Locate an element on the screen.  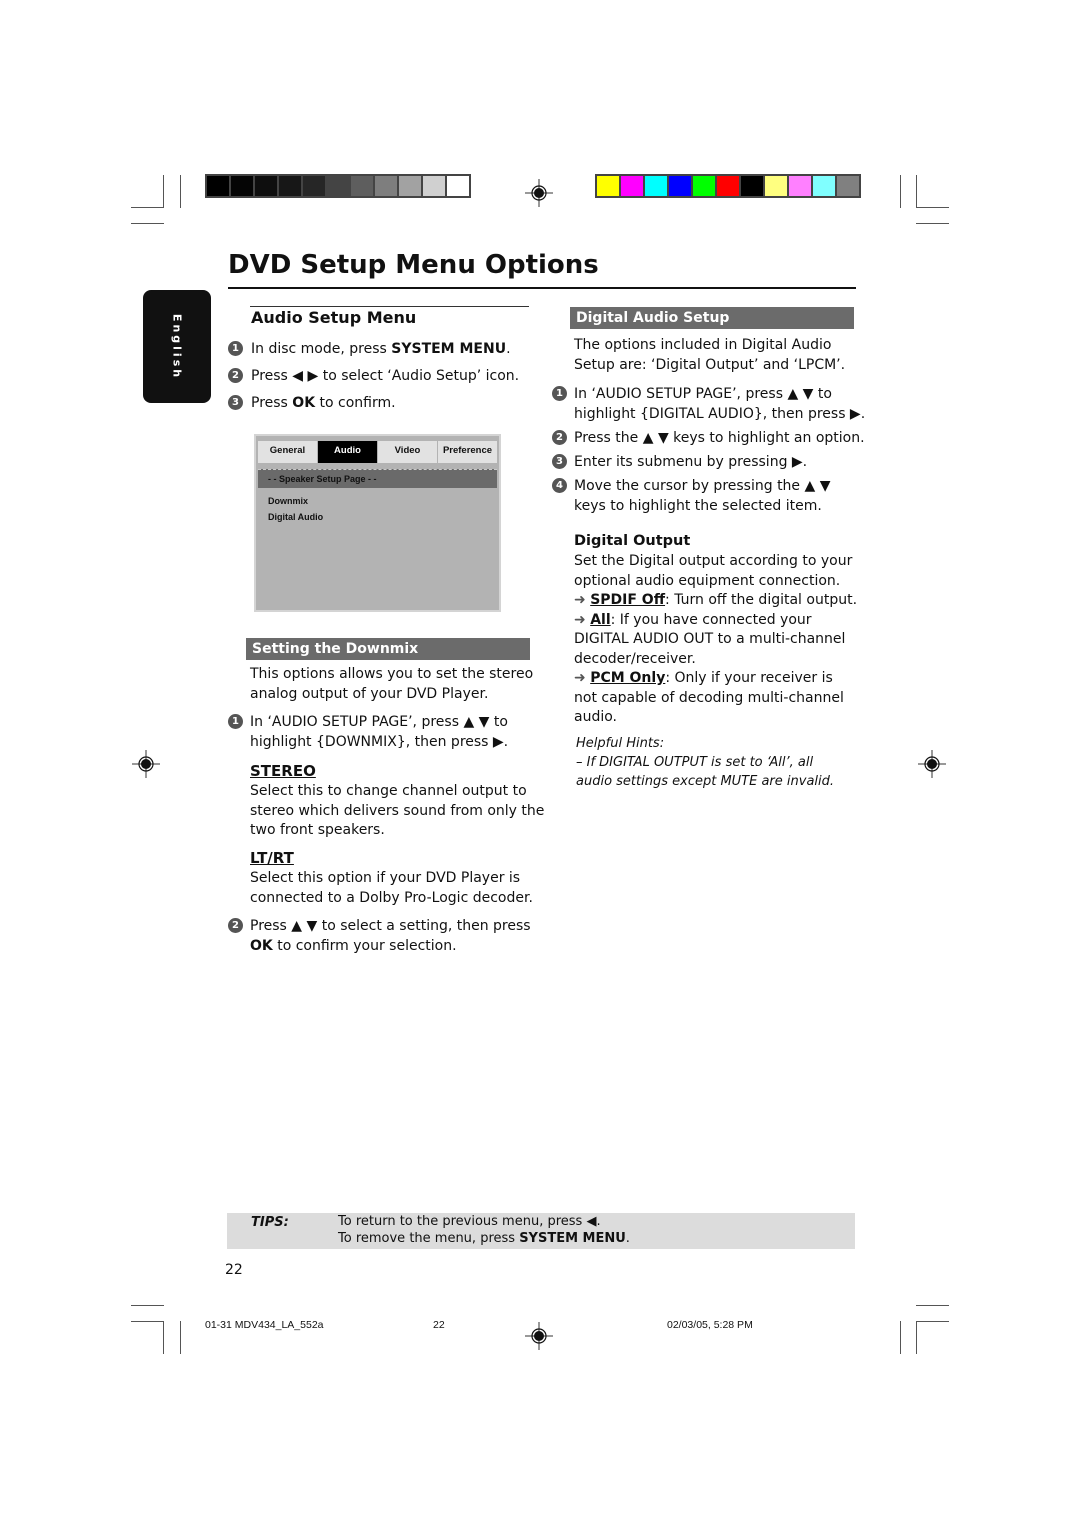
text-line: two front speakers. is located at coordinates (317, 830).